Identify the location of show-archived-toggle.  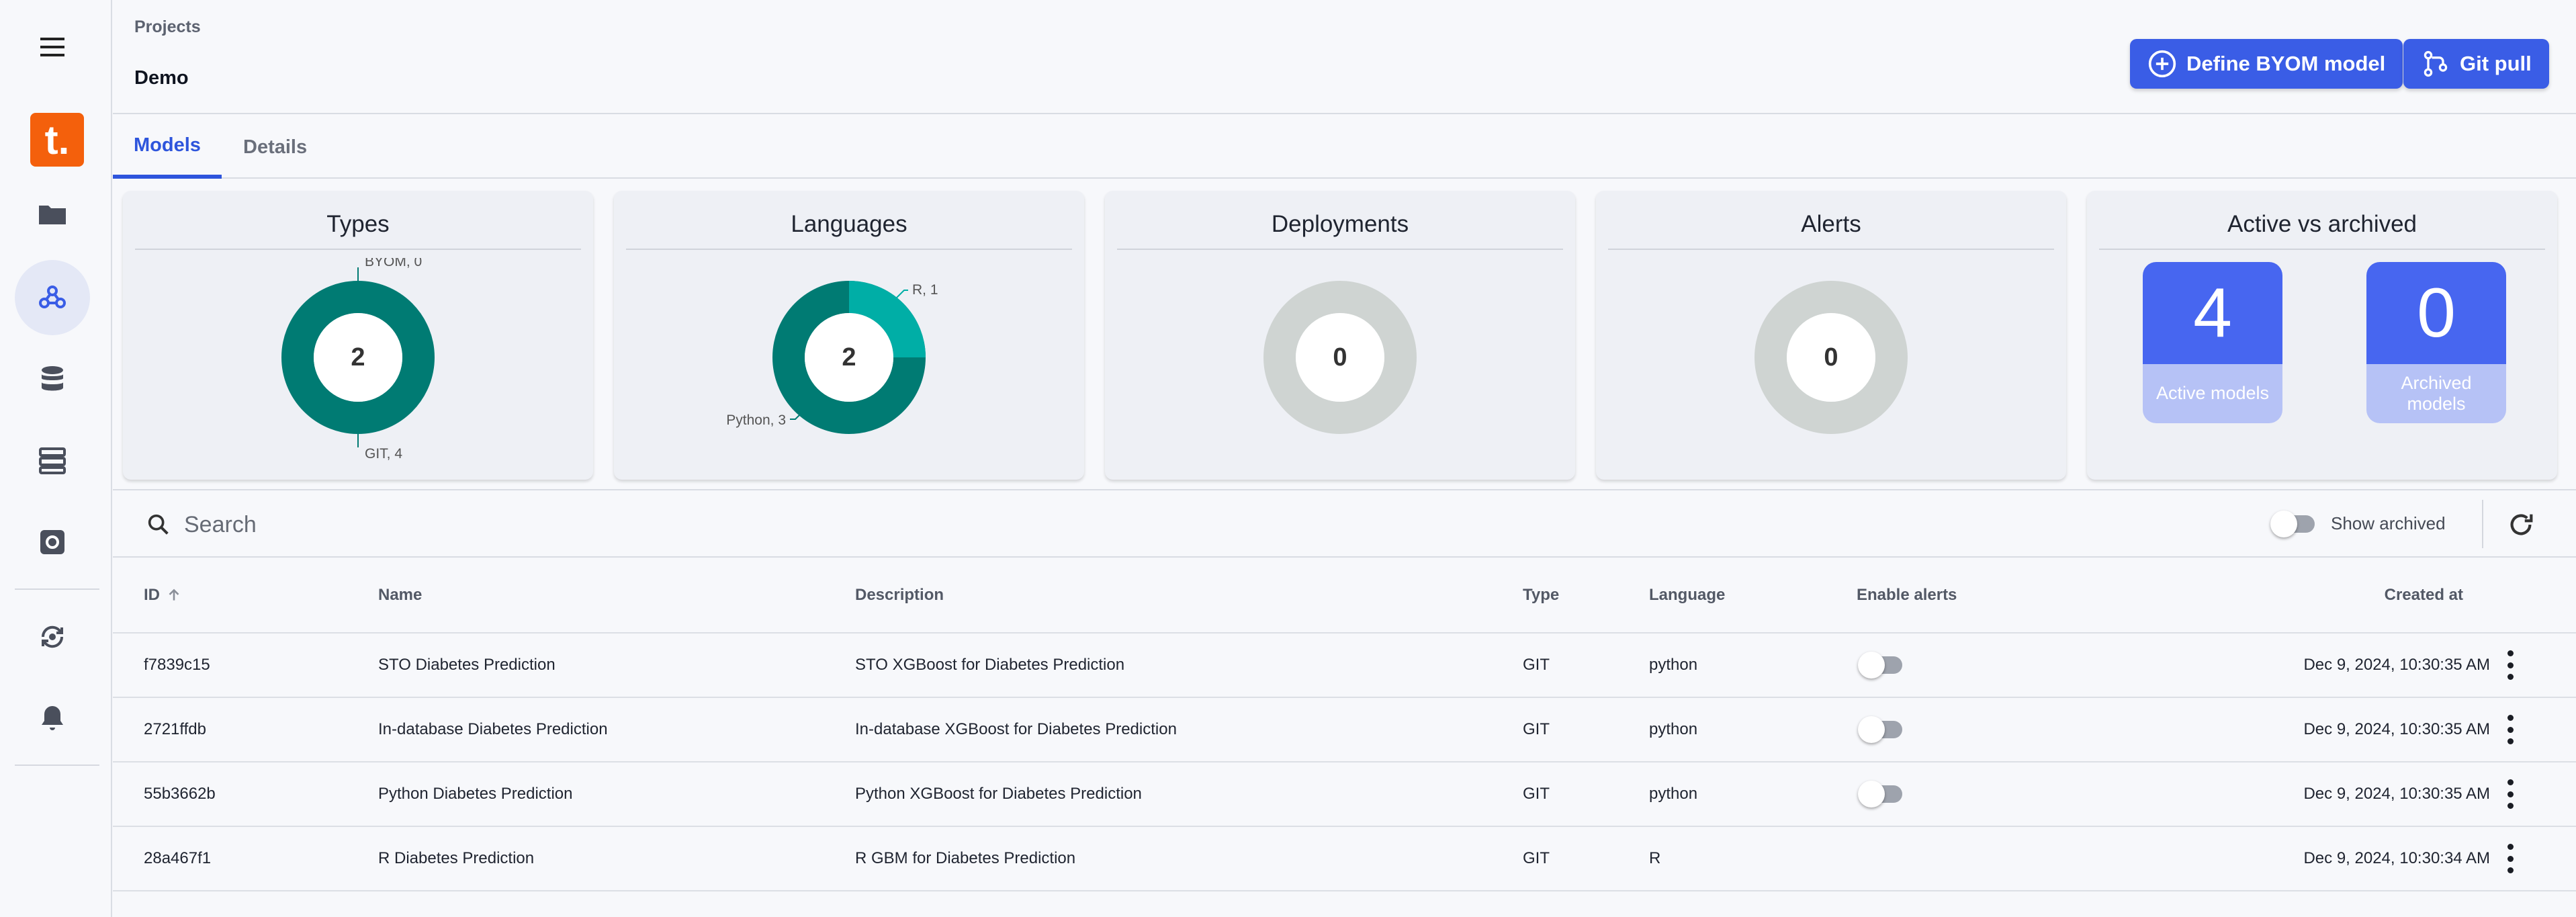
(2292, 523).